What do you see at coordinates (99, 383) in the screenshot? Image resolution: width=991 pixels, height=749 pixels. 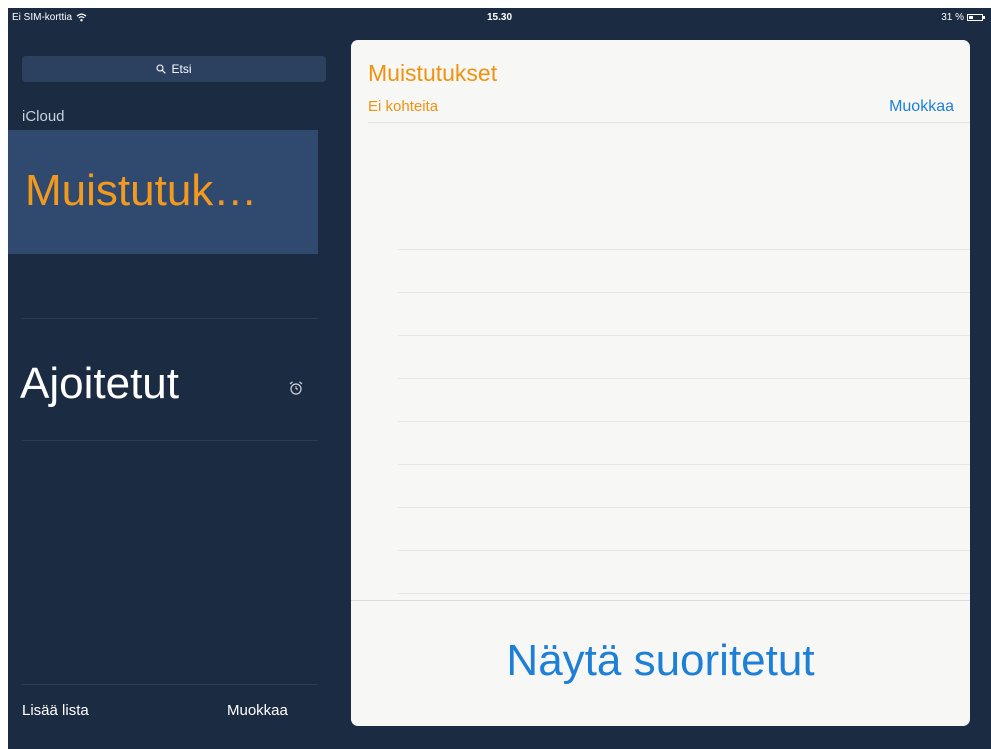 I see `list-item-label: Ajoitetut` at bounding box center [99, 383].